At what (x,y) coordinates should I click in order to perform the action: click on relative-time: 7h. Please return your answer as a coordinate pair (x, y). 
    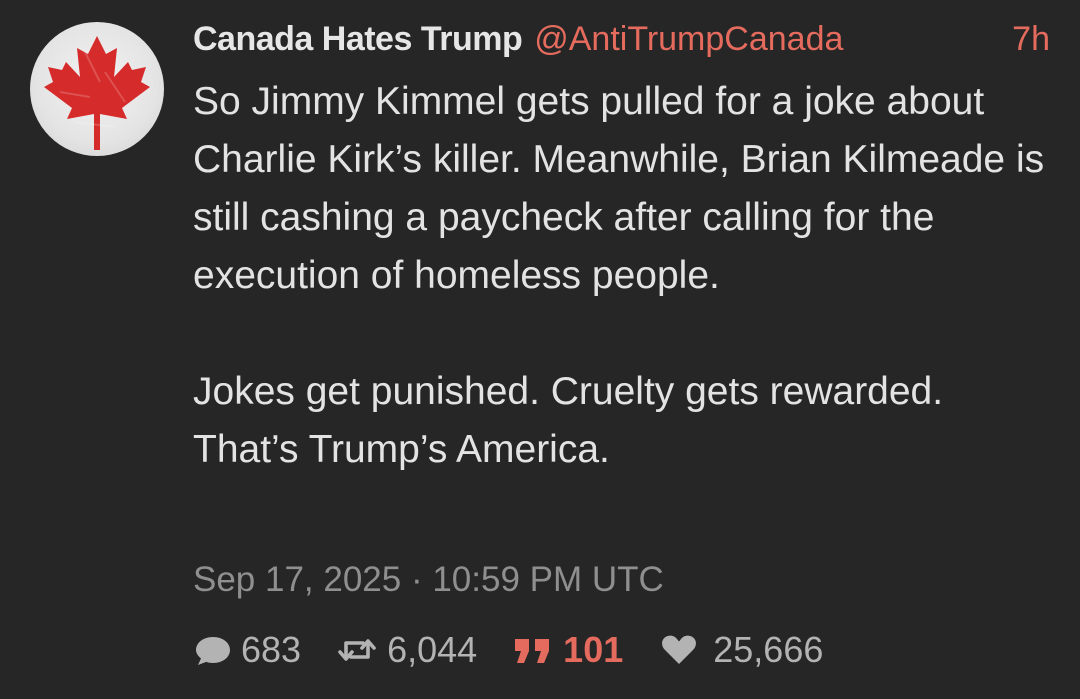
    Looking at the image, I should click on (1031, 39).